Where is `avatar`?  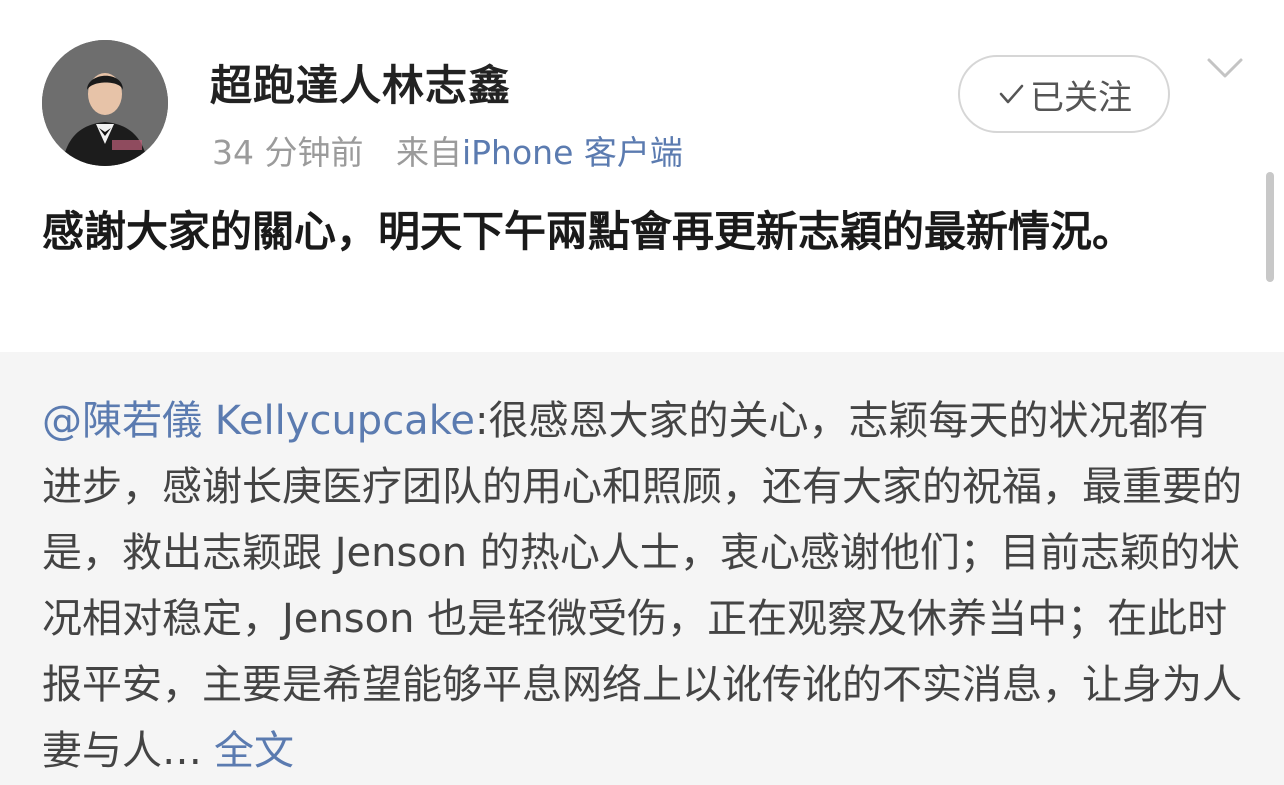
avatar is located at coordinates (105, 103).